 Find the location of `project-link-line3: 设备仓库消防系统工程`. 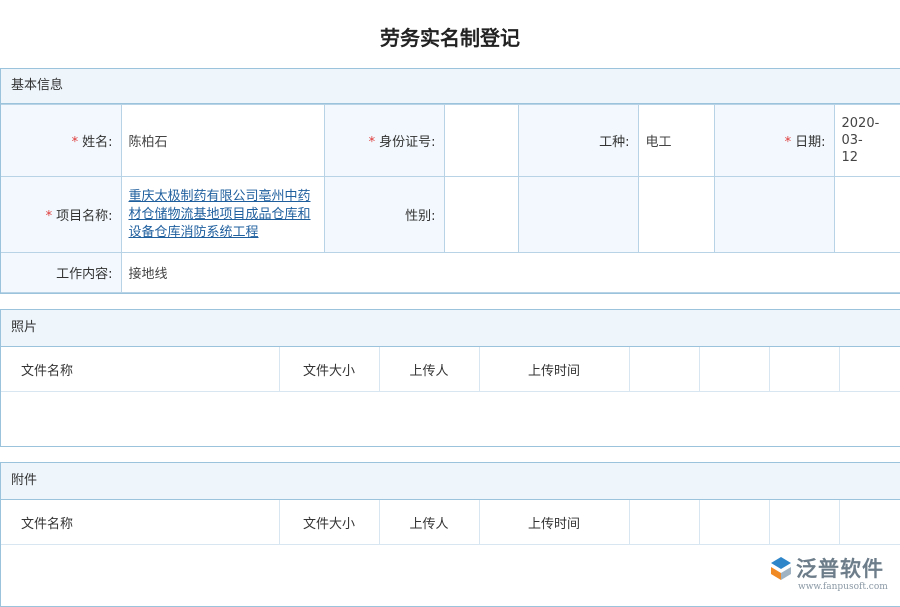

project-link-line3: 设备仓库消防系统工程 is located at coordinates (223, 233).